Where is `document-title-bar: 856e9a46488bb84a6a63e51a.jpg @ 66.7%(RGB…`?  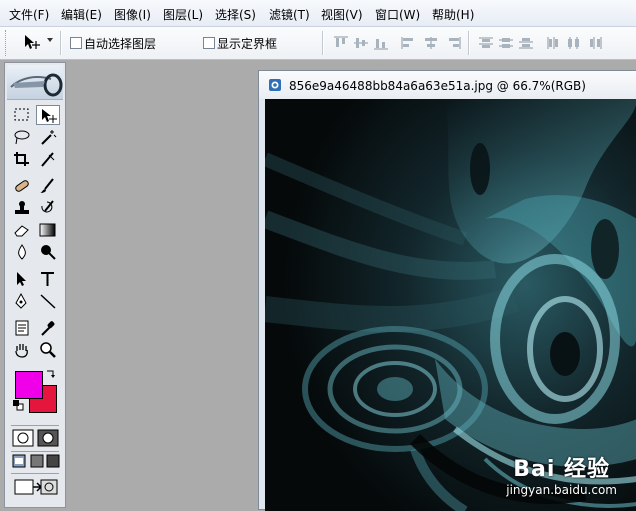 document-title-bar: 856e9a46488bb84a6a63e51a.jpg @ 66.7%(RGB… is located at coordinates (447, 85).